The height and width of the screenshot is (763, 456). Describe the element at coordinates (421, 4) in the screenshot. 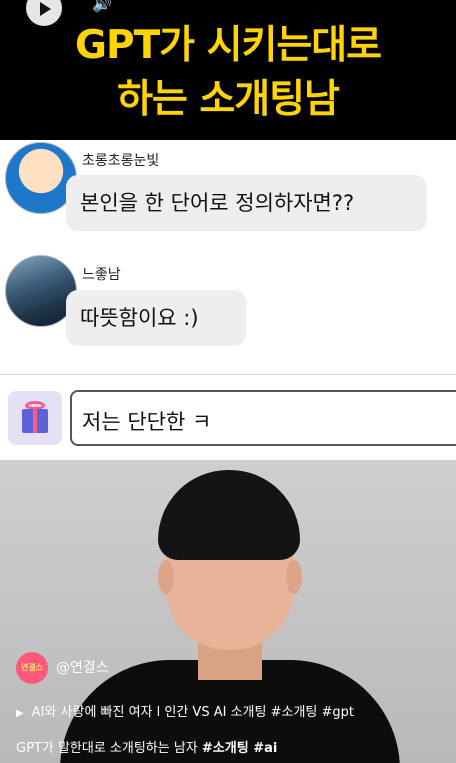

I see `fullscreen-icon: ⌜ ⌝` at that location.